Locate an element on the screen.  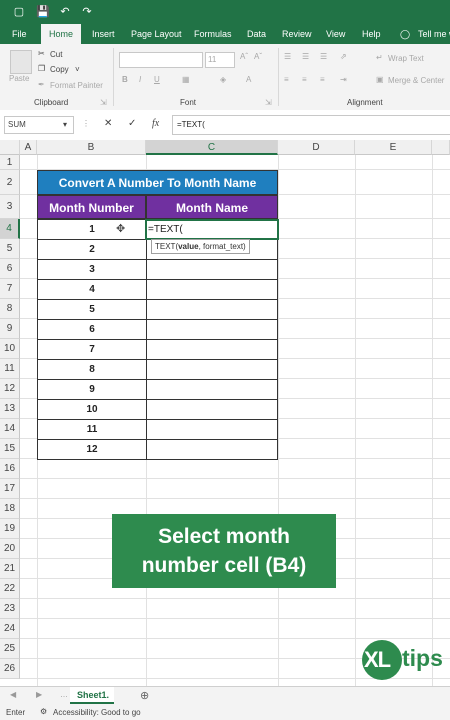
chevron-down-icon: ▾ is located at coordinates (65, 124).